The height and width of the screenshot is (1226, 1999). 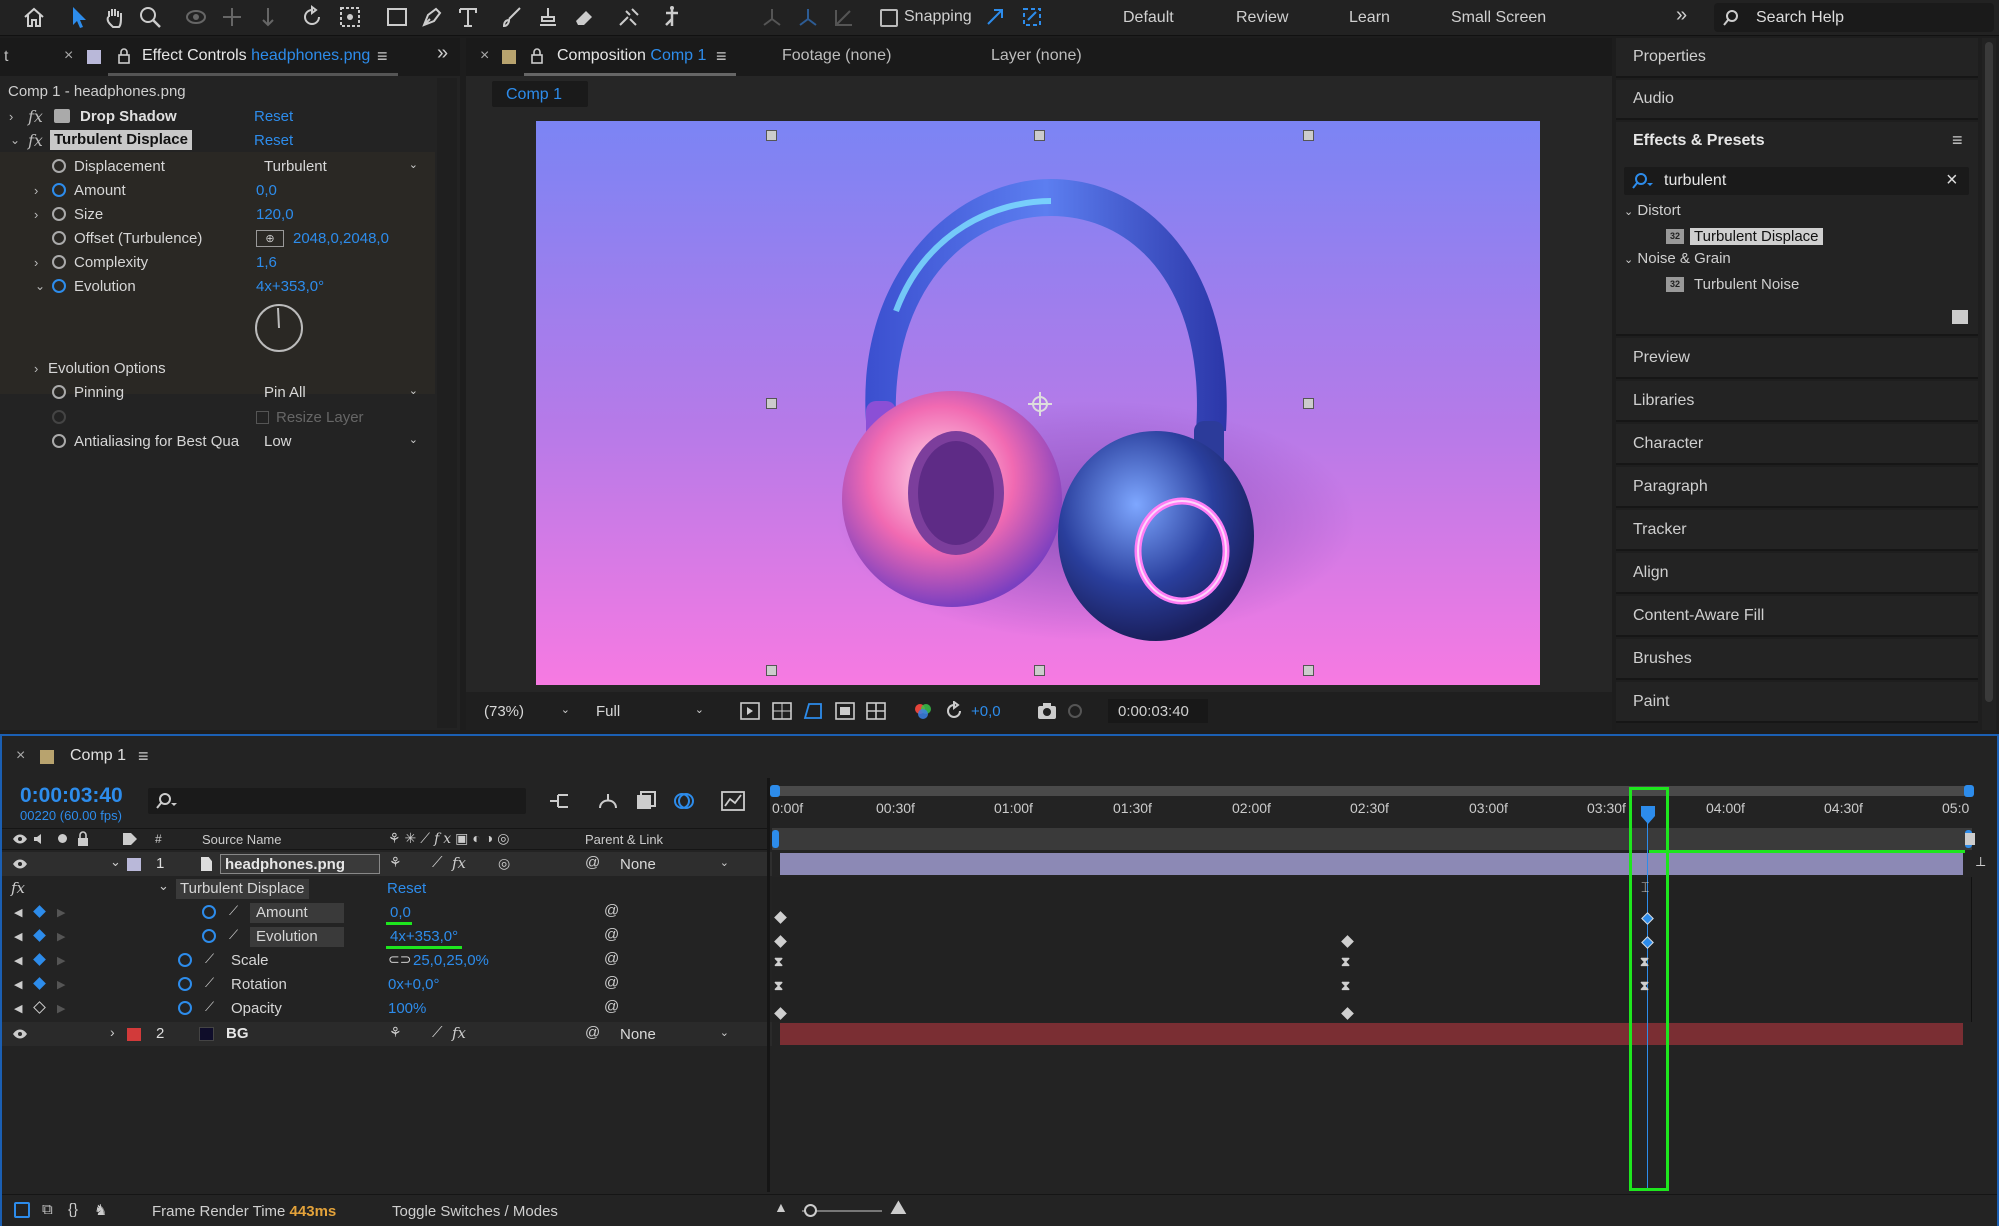 I want to click on rotation-property-value: 0x+0,0°, so click(x=413, y=984).